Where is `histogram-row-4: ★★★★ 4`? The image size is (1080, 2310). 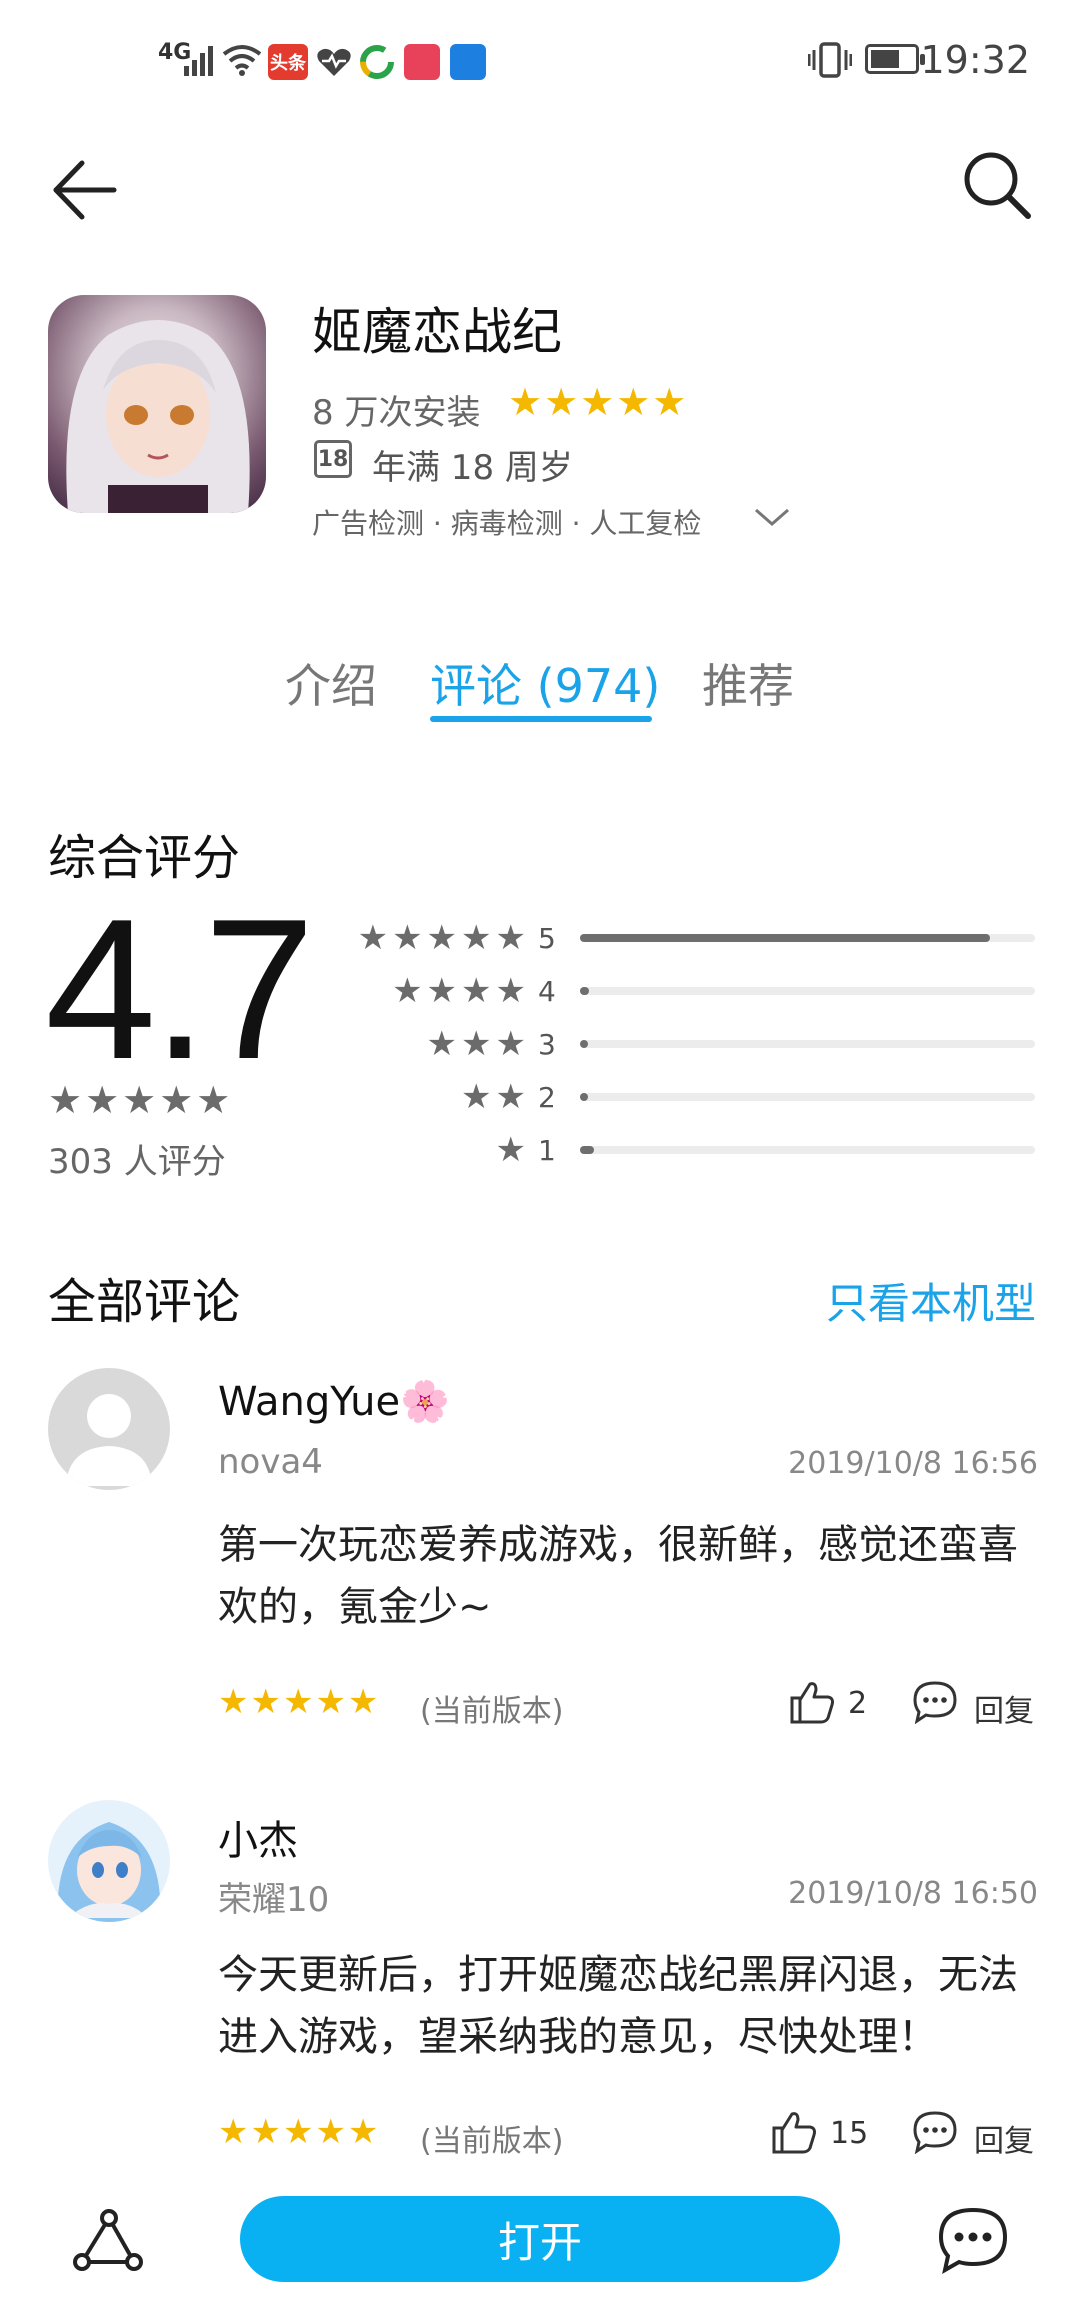
histogram-row-4: ★★★★ 4 is located at coordinates (690, 991).